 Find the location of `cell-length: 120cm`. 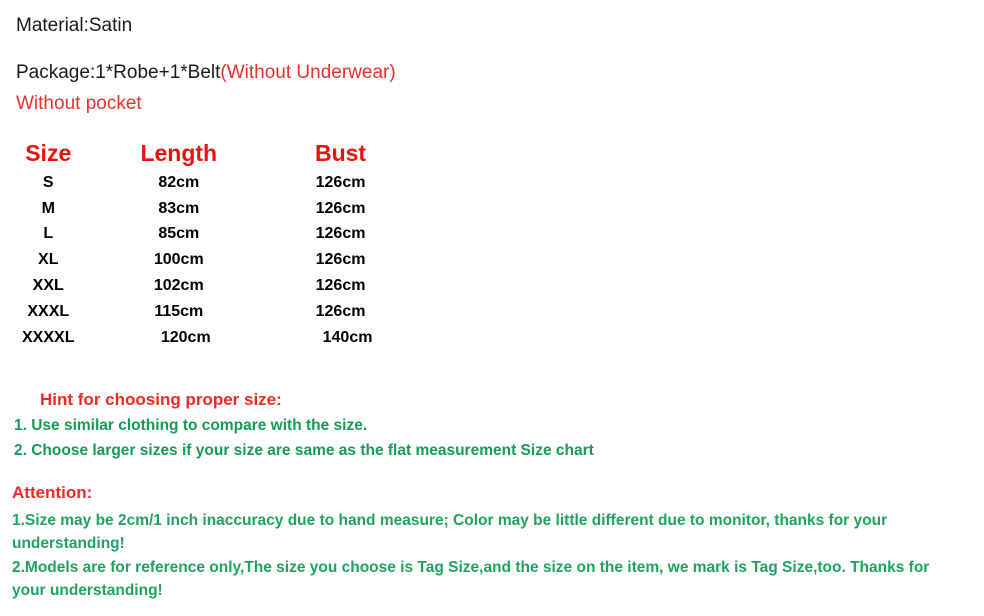

cell-length: 120cm is located at coordinates (185, 337).